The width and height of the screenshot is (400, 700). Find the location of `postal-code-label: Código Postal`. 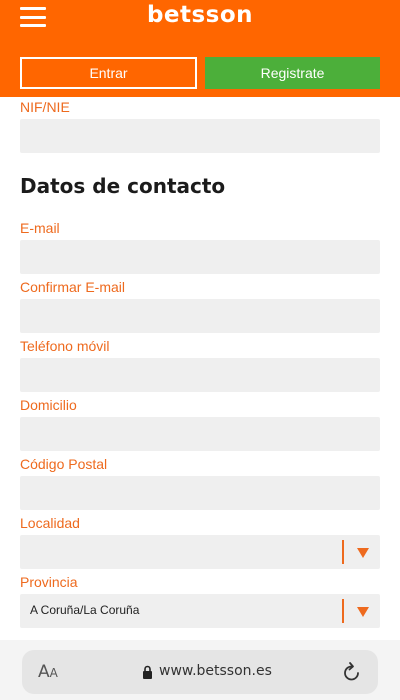

postal-code-label: Código Postal is located at coordinates (64, 464).